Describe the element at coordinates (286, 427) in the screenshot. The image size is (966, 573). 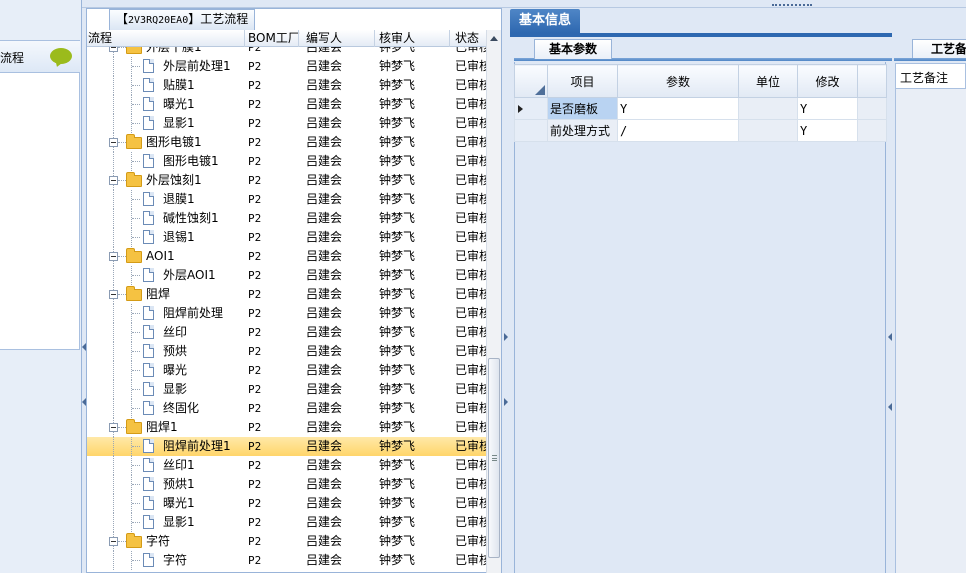
I see `tree-folder-row: 阻焊1 P2 吕建会 钟梦飞 已审核` at that location.